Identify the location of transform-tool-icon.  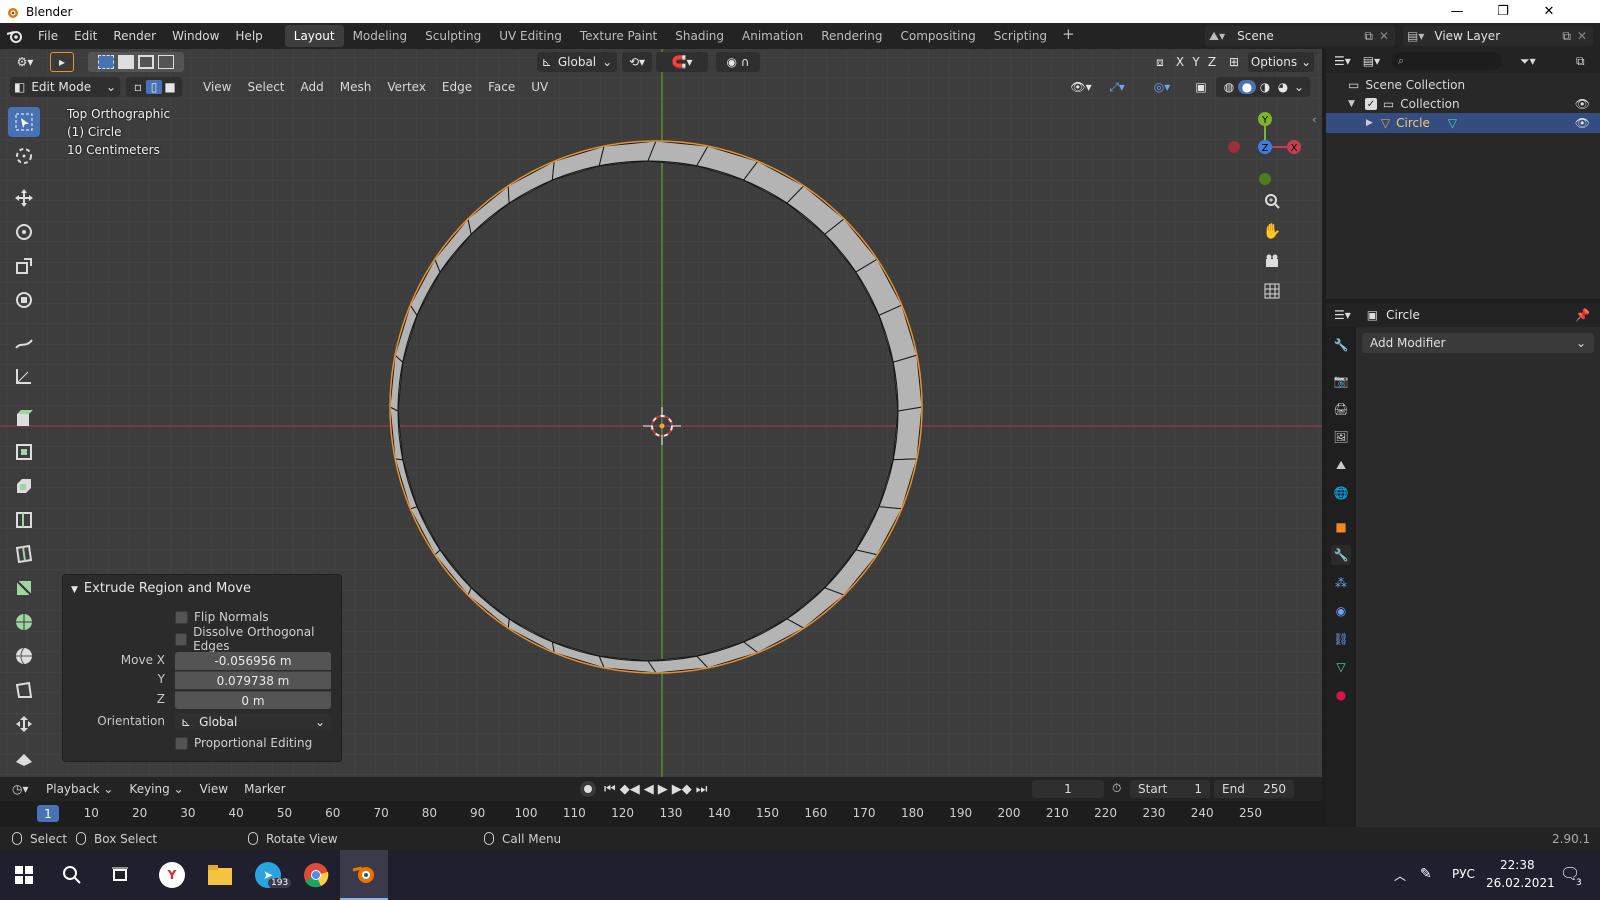
(24, 300).